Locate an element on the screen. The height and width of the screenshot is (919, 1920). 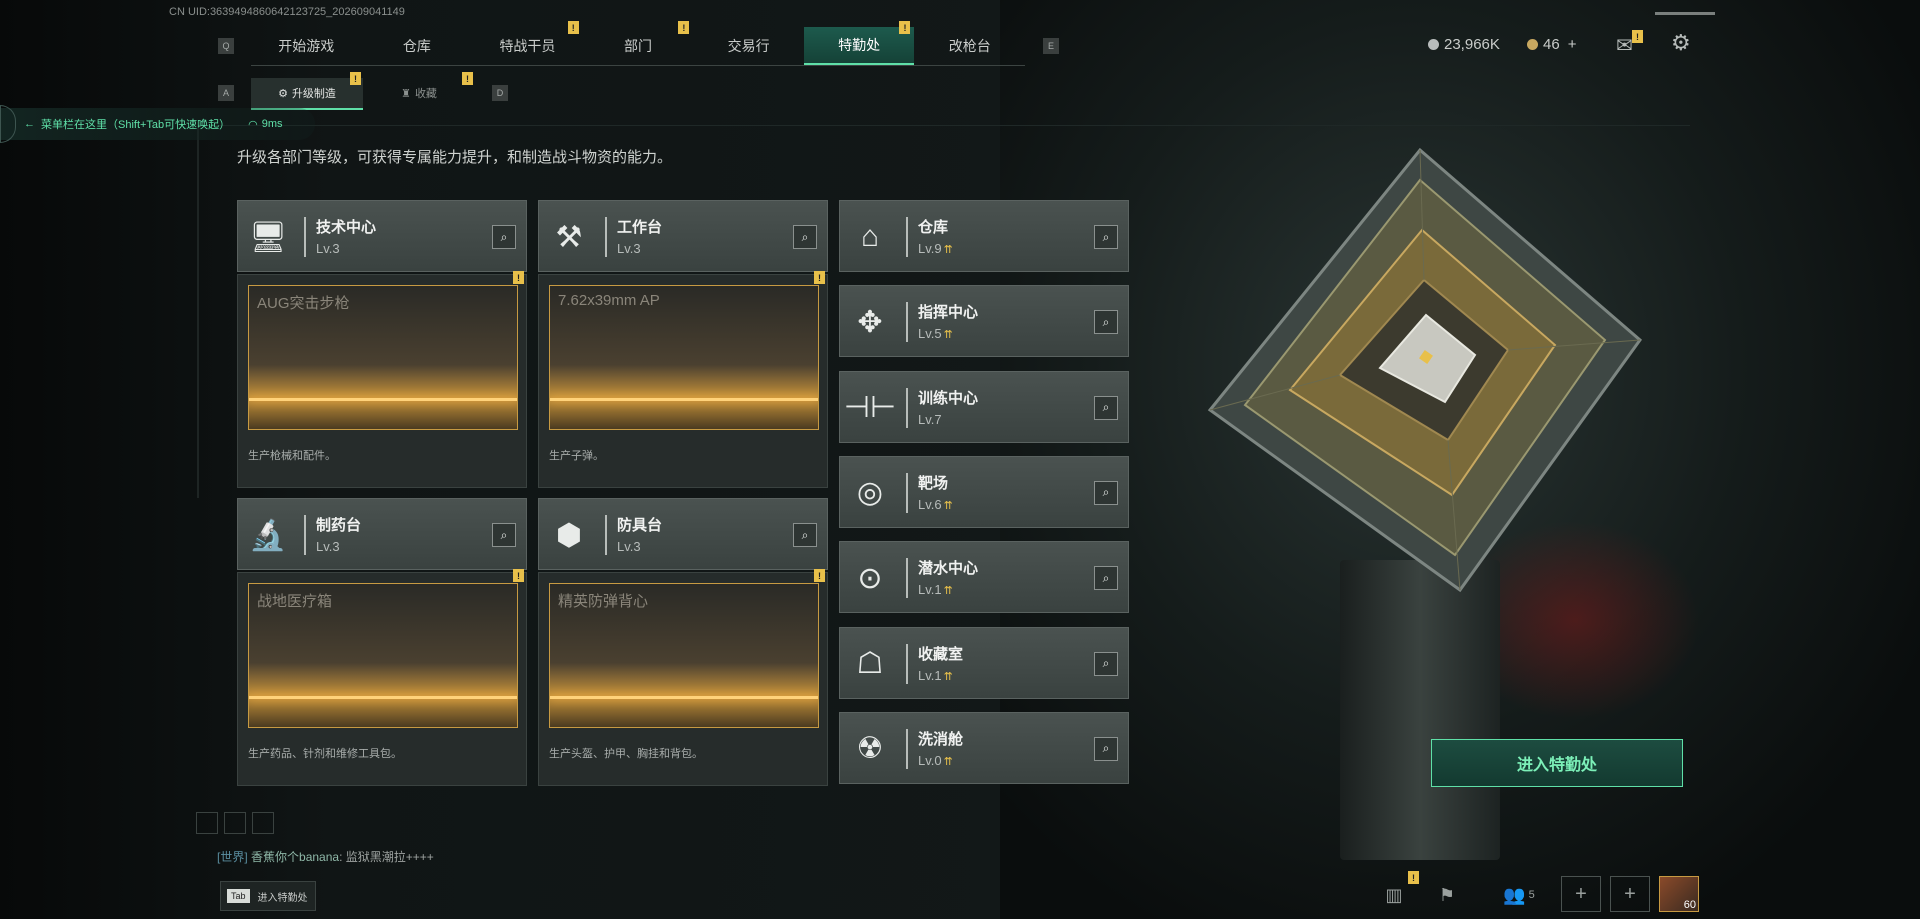
facility-name: 收藏室 is located at coordinates (941, 654).